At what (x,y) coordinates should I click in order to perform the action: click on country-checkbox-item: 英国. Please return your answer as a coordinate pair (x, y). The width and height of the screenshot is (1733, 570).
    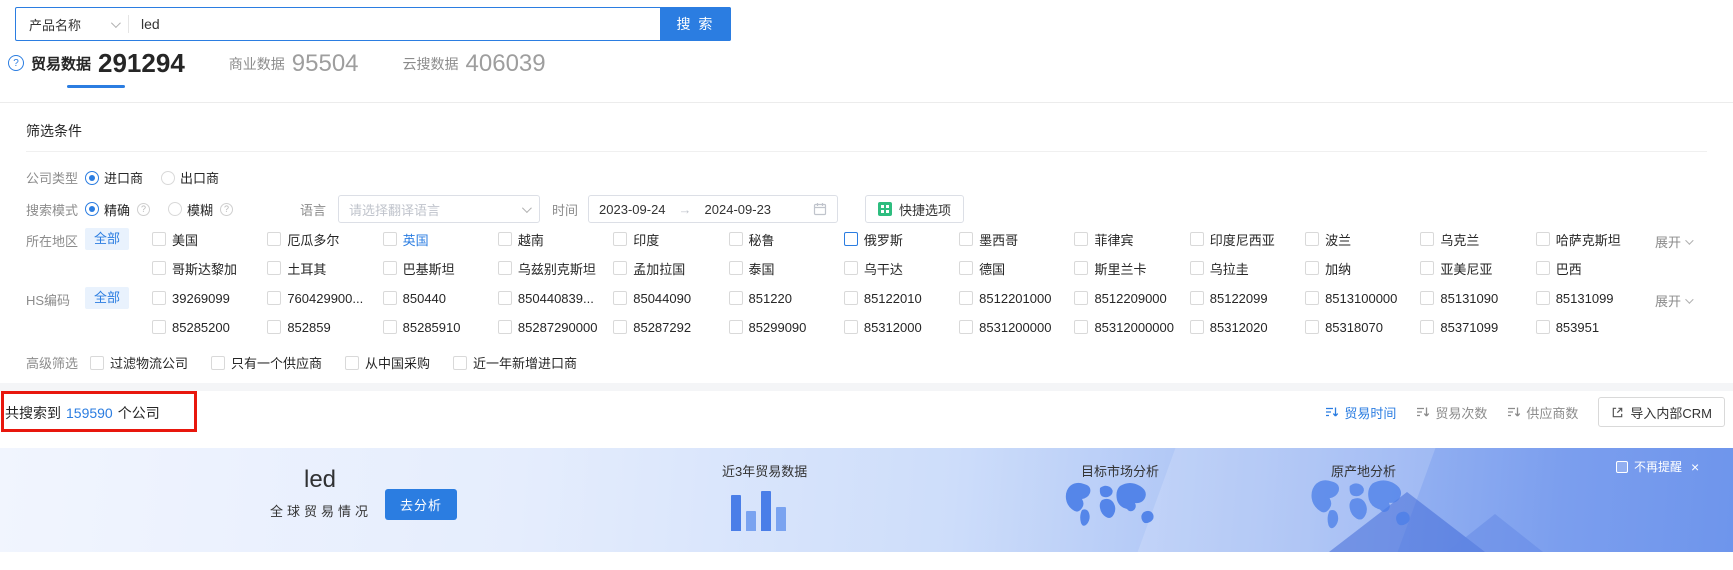
    Looking at the image, I should click on (438, 239).